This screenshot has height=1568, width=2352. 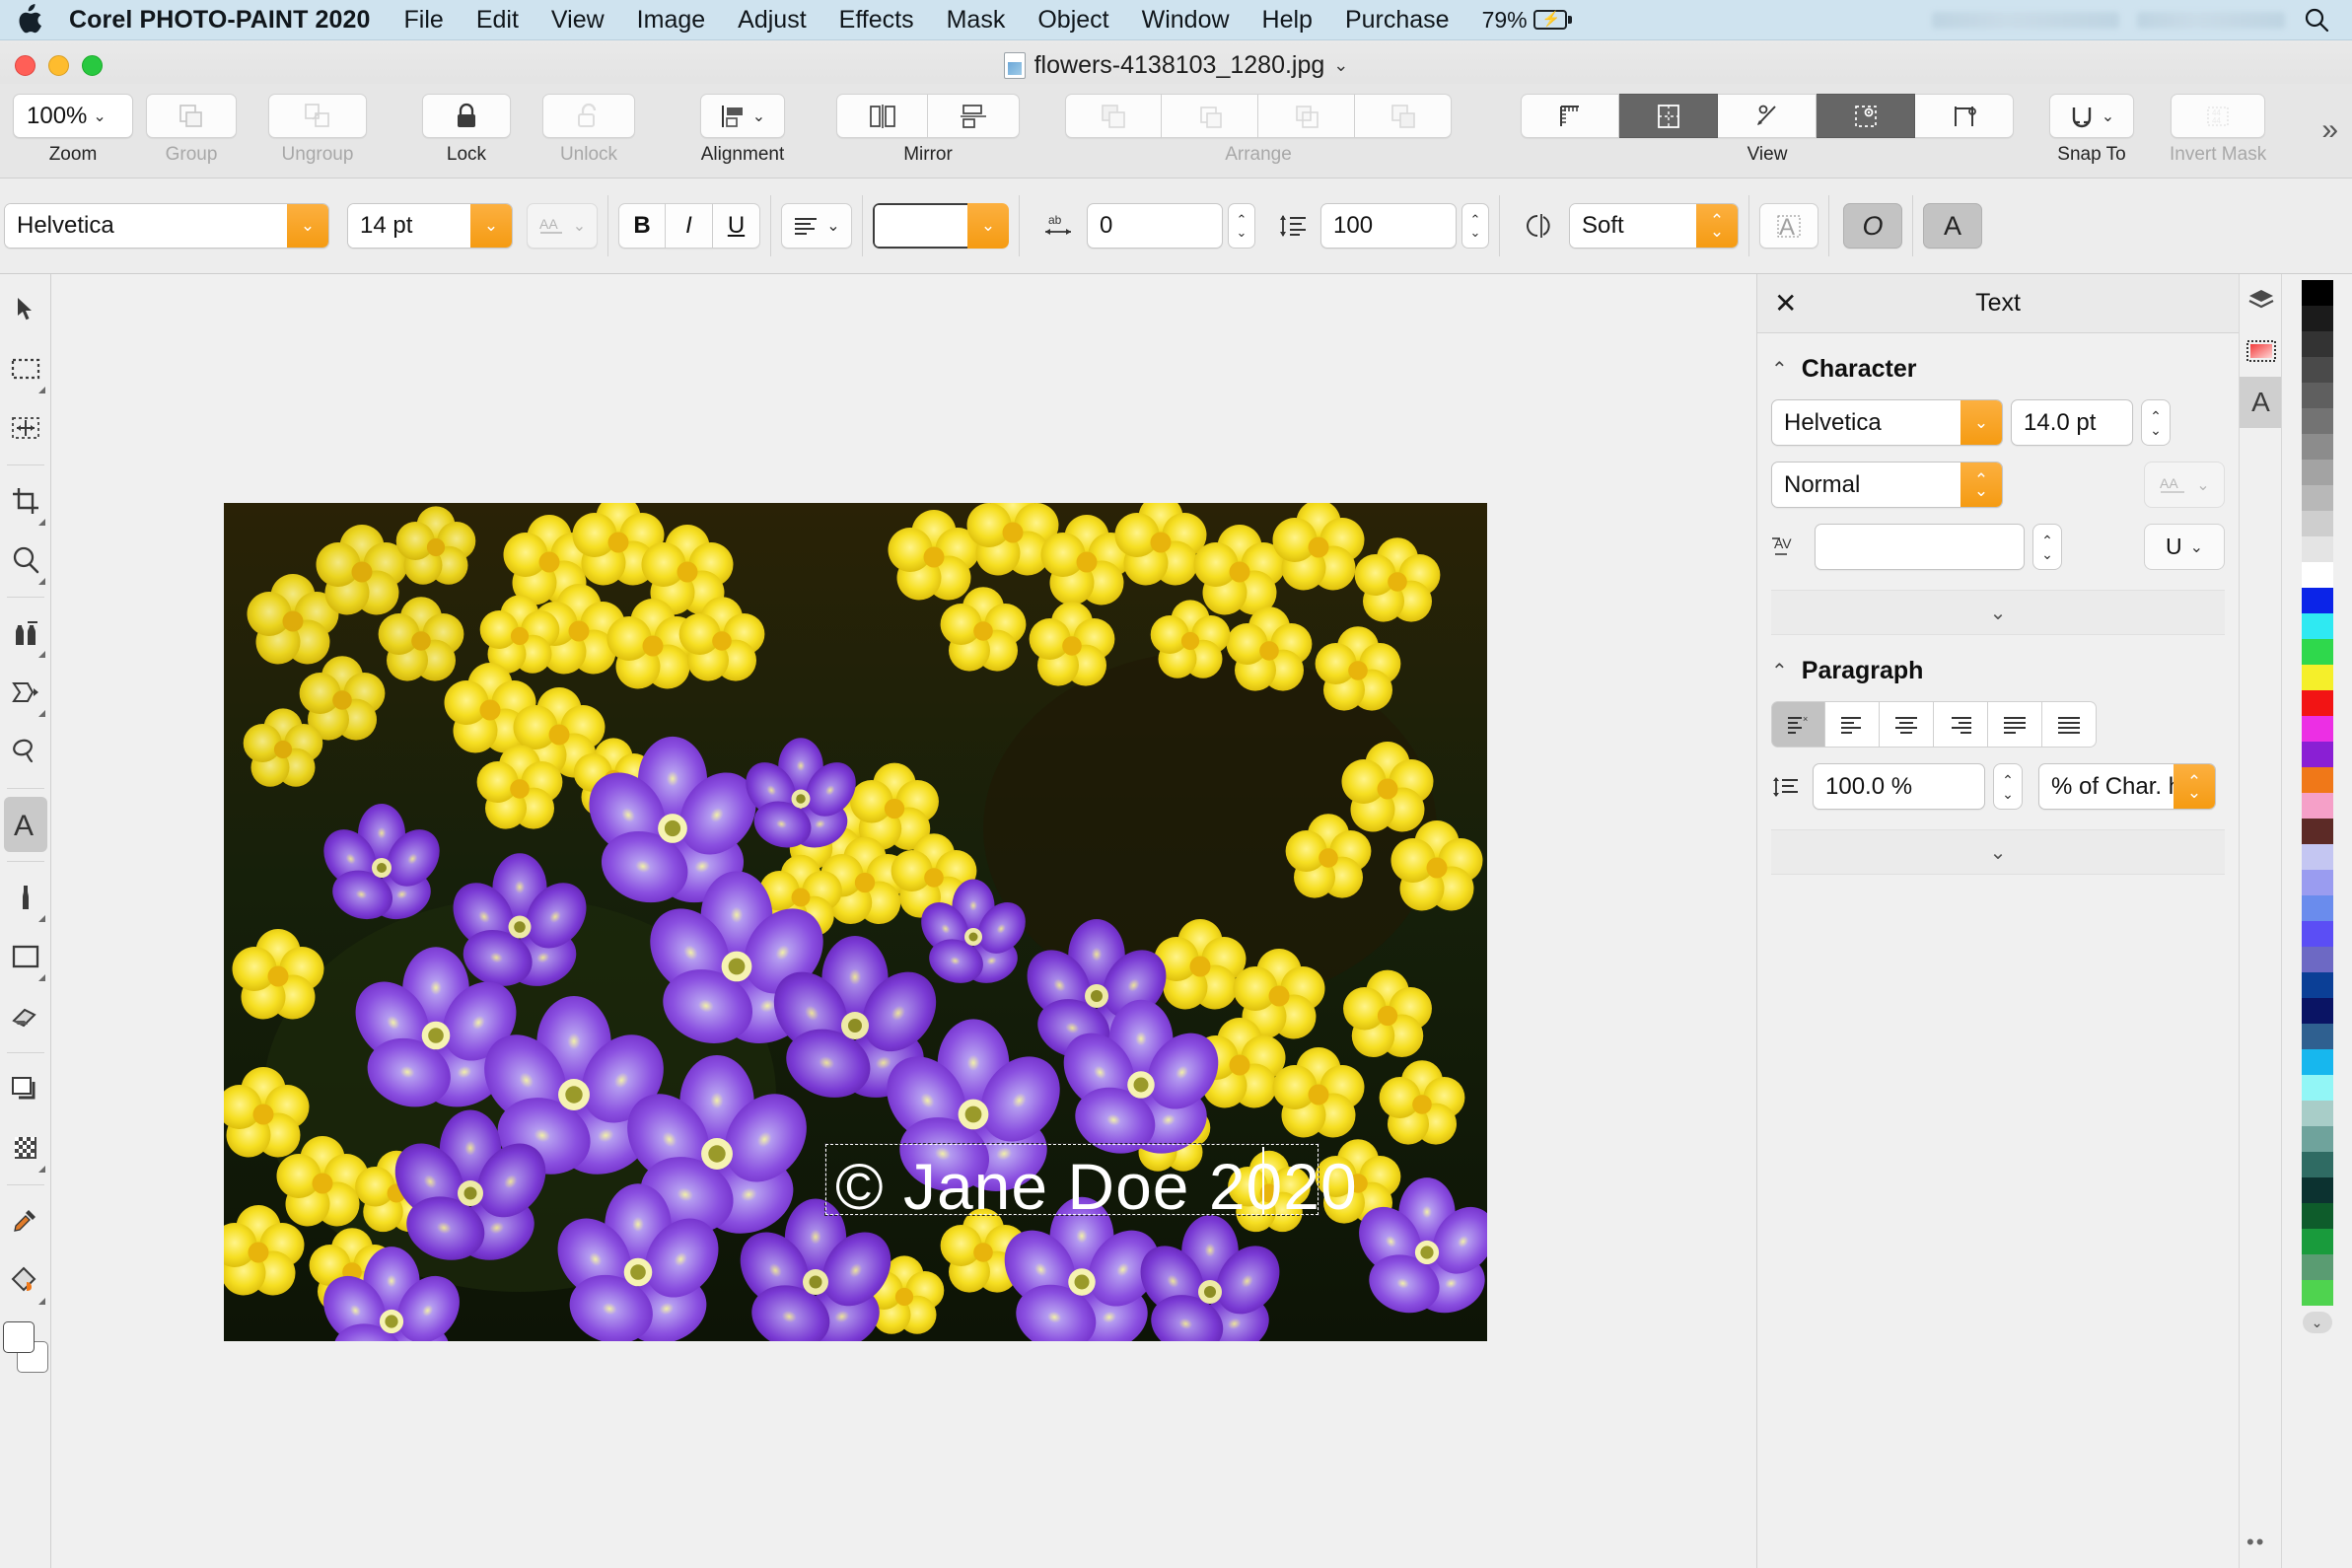 What do you see at coordinates (2015, 724) in the screenshot?
I see `align-justify-button` at bounding box center [2015, 724].